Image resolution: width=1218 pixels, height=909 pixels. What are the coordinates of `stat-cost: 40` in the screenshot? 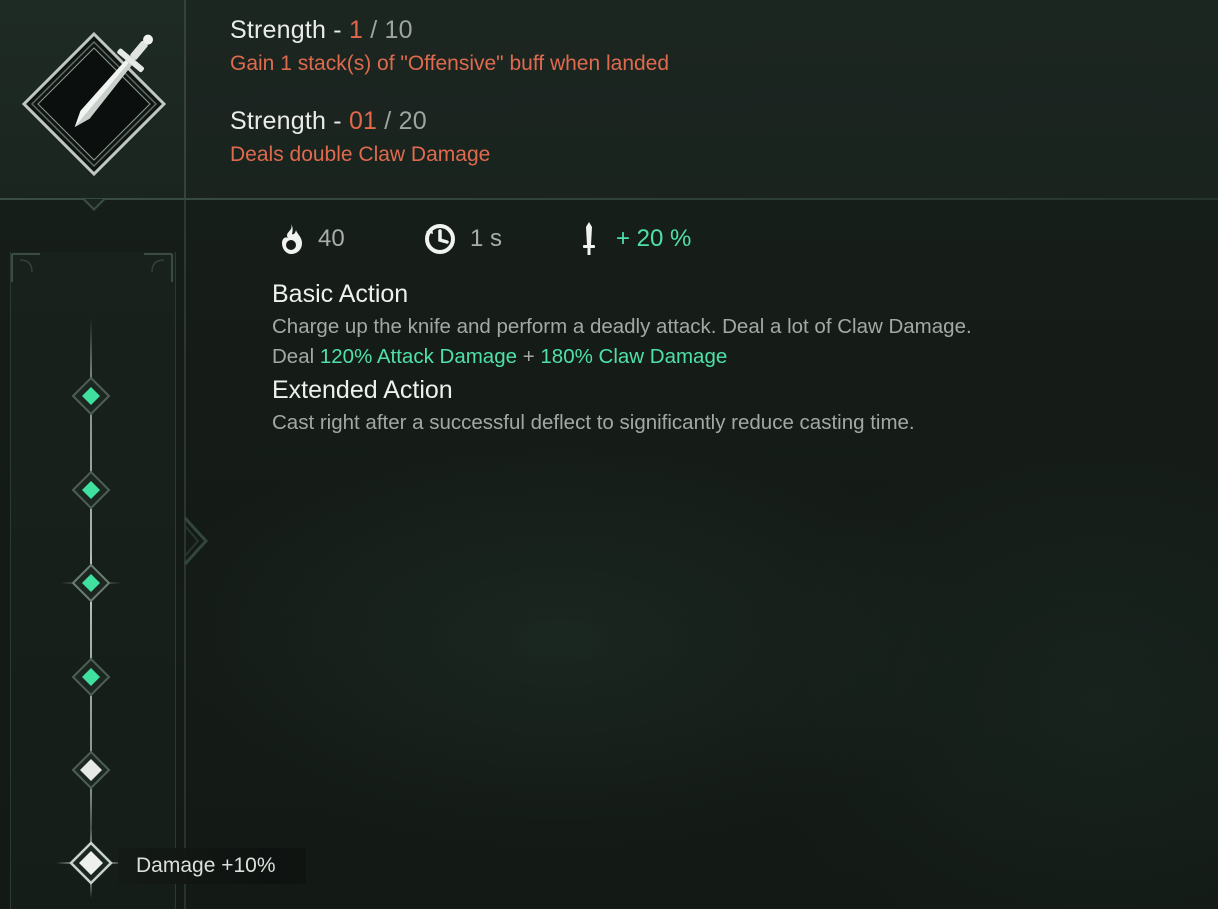 It's located at (310, 239).